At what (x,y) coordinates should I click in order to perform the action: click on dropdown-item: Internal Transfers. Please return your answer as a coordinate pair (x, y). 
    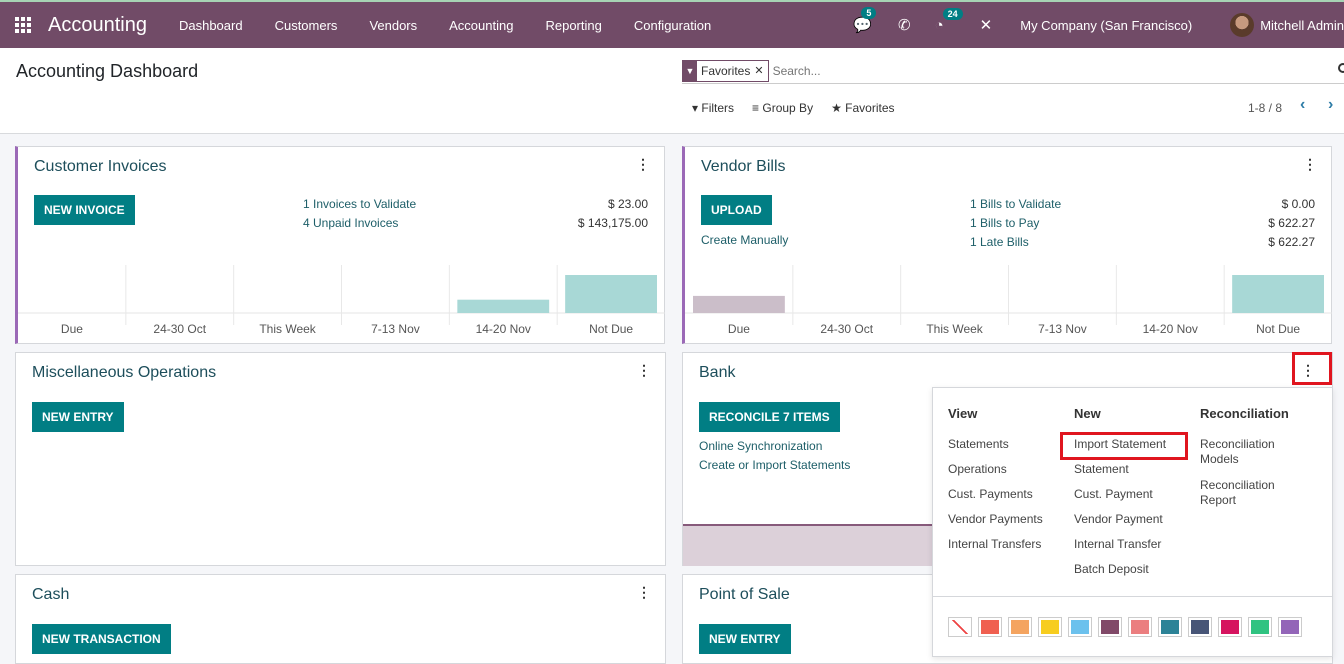
    Looking at the image, I should click on (995, 544).